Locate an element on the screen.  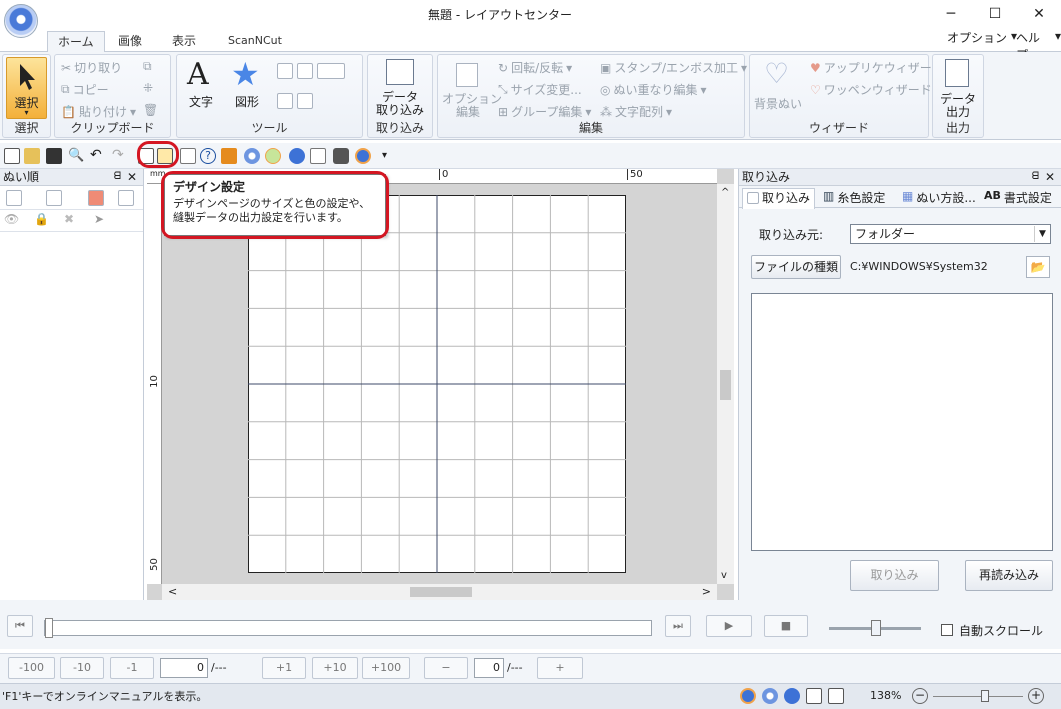
align-icon: ⁜ is located at coordinates (148, 88).